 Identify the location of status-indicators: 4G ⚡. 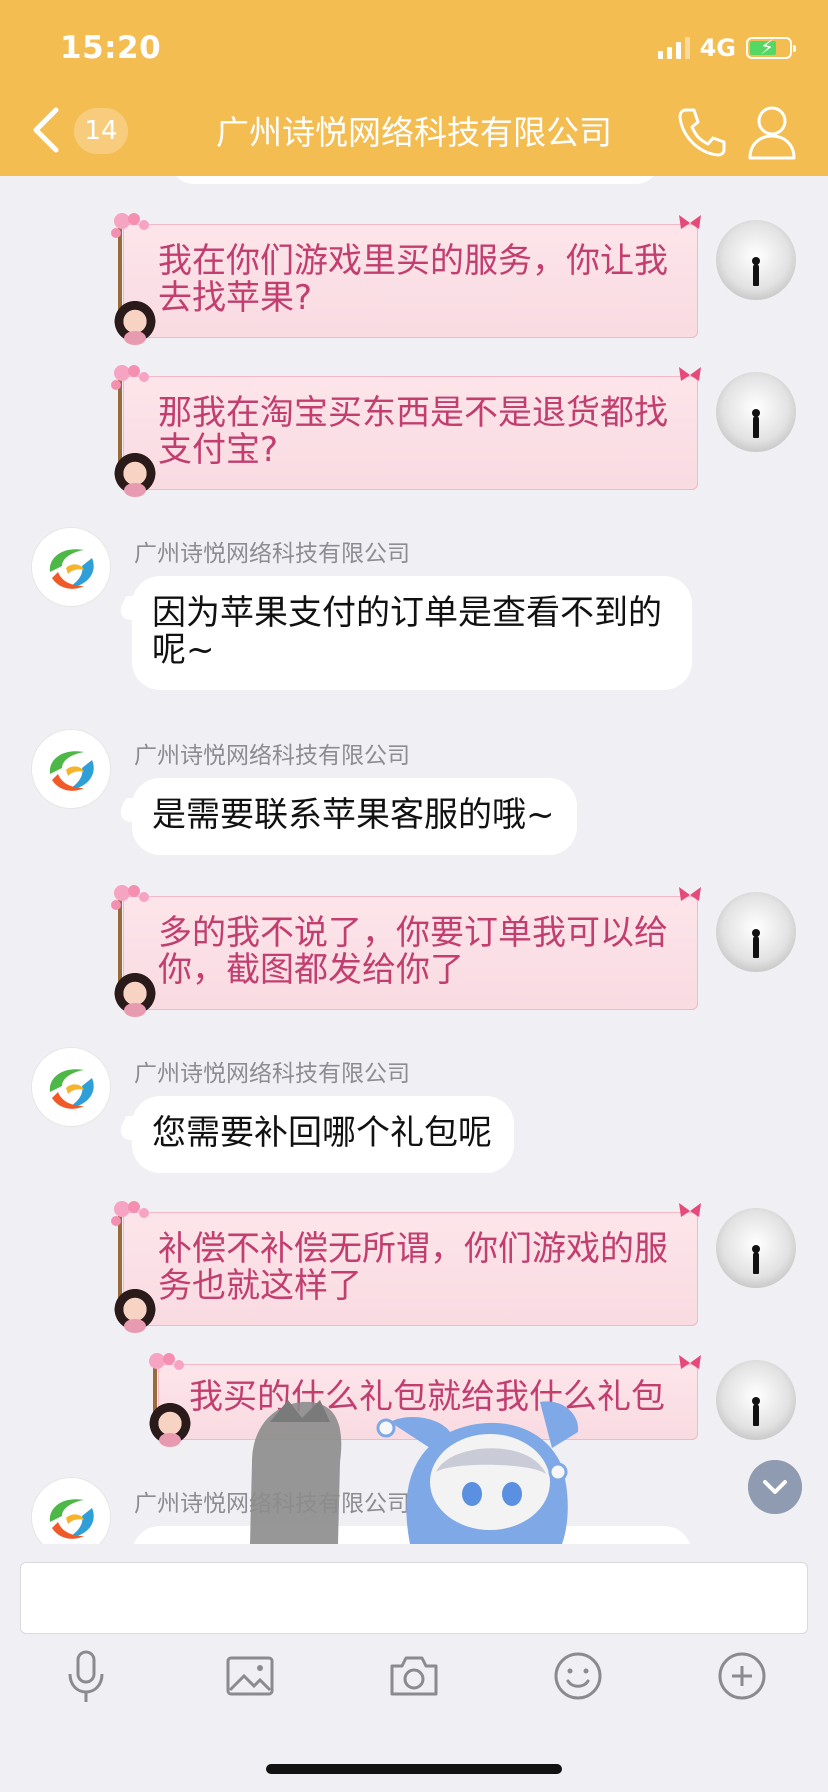
(726, 48).